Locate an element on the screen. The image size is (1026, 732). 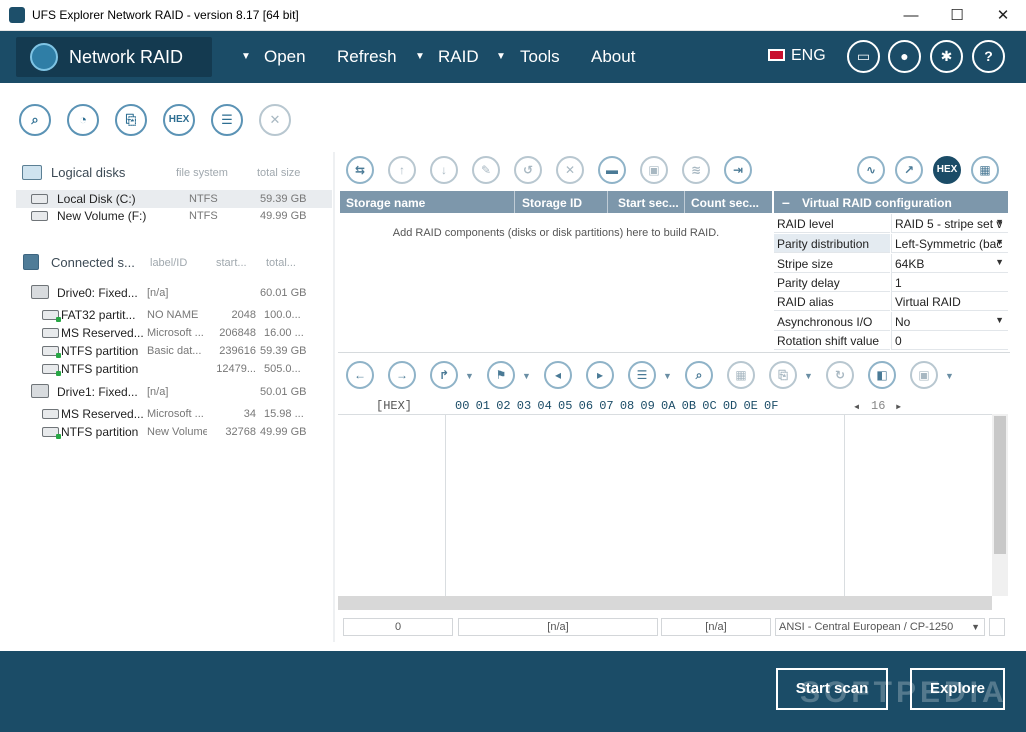
partition-analysis-icon: ◔ is located at coordinates (83, 120).